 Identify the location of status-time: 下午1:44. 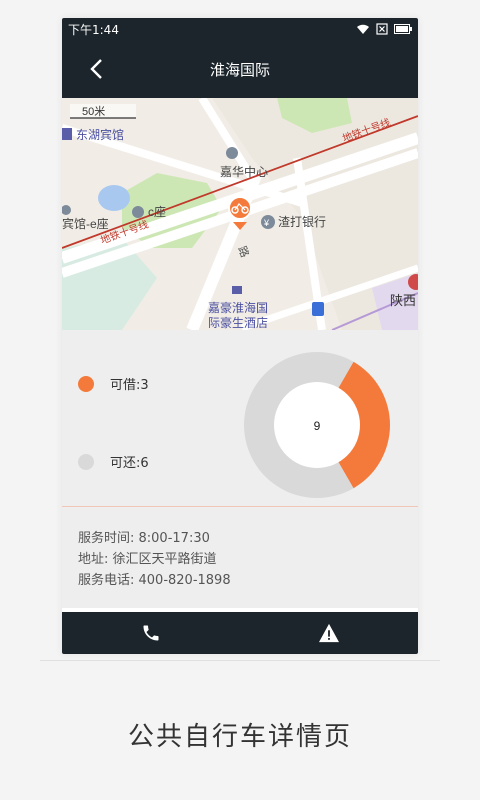
(93, 29).